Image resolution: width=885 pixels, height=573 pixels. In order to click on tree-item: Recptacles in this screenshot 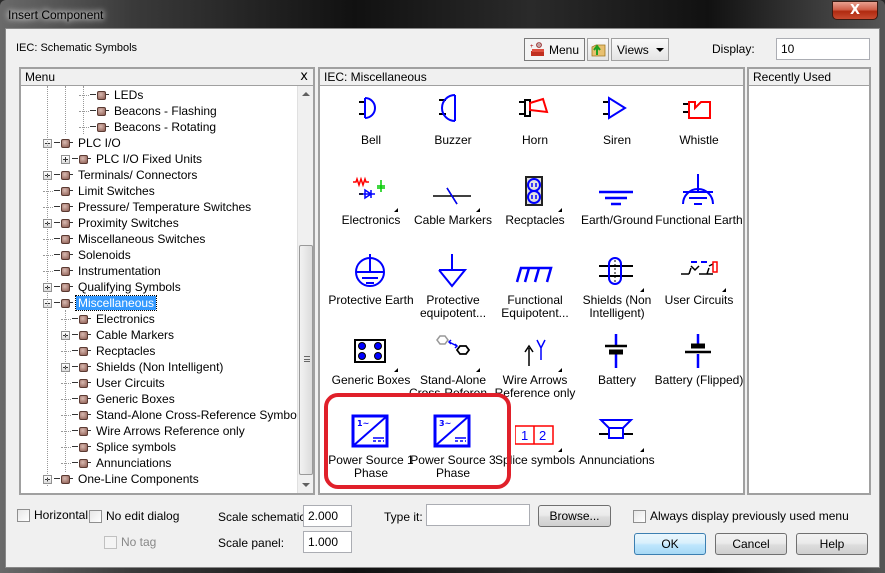, I will do `click(109, 351)`.